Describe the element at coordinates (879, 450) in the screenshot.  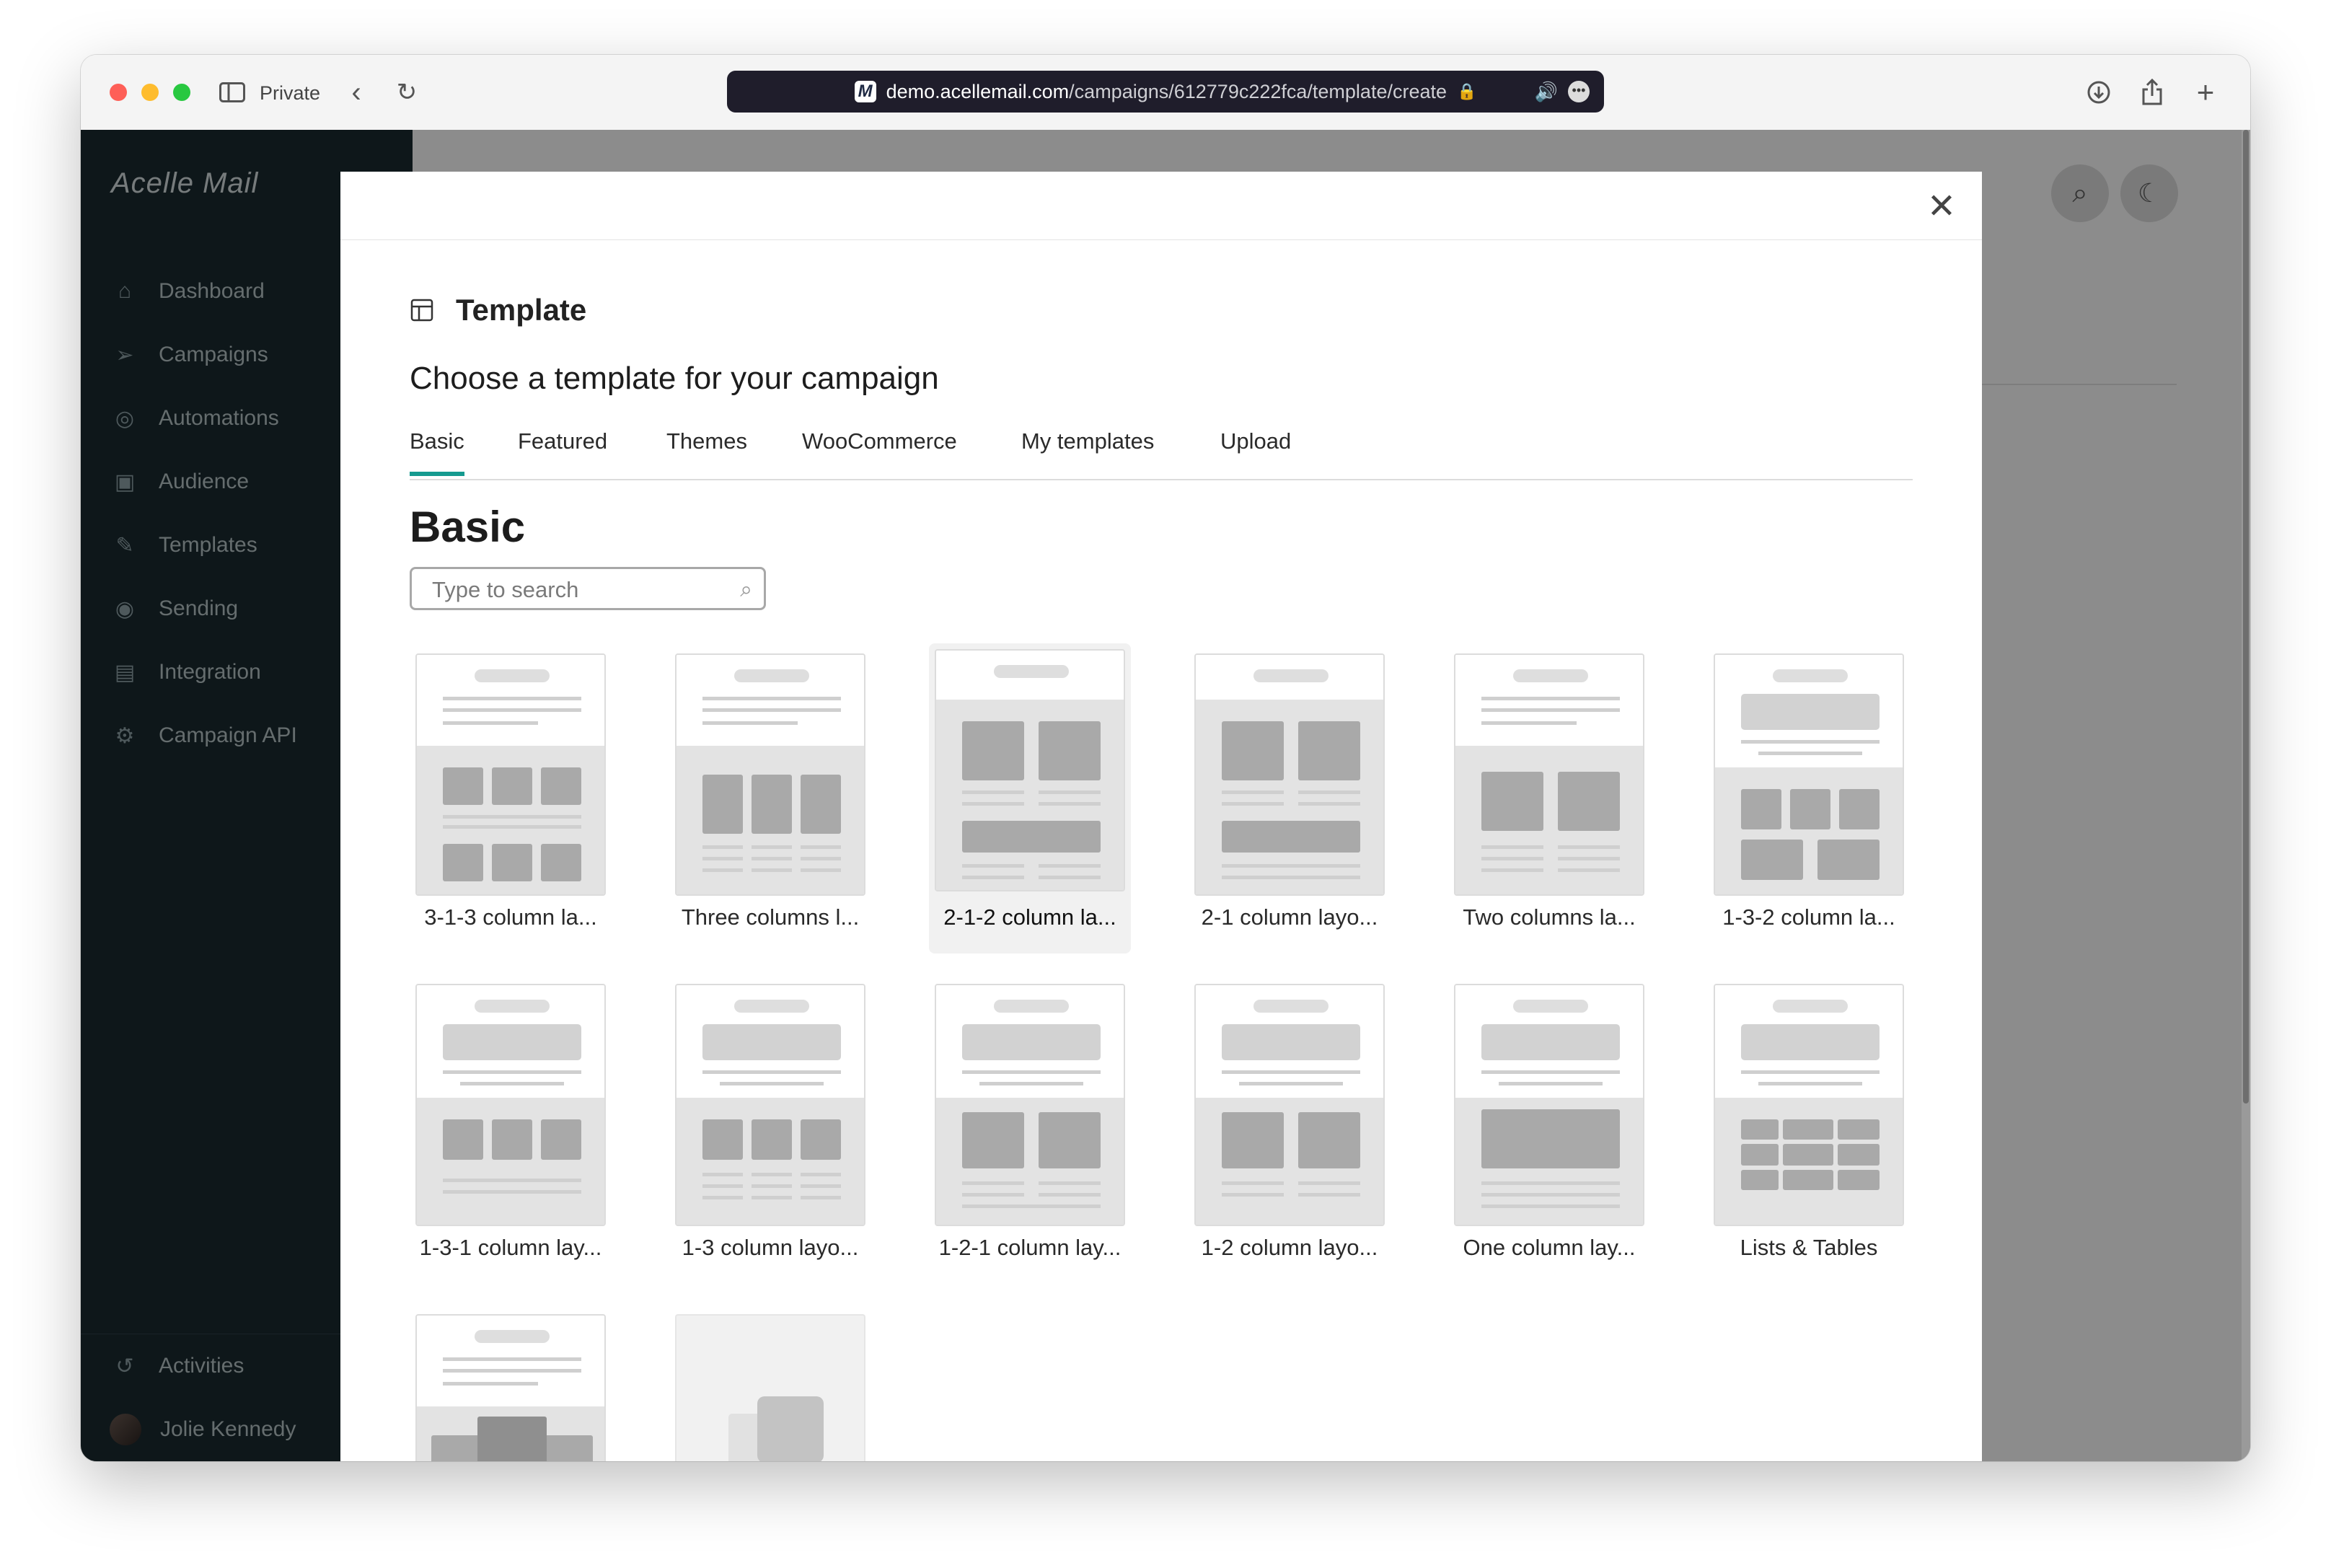
I see `tab-woocommerce: WooCommerce` at that location.